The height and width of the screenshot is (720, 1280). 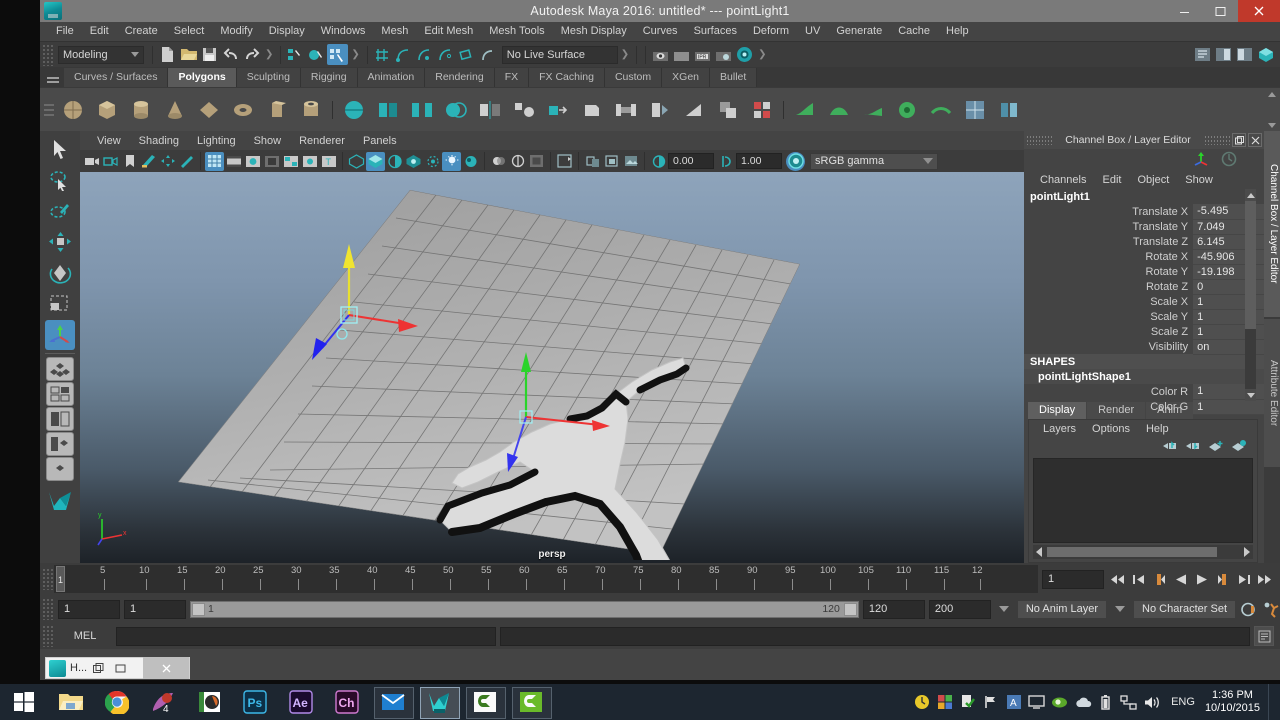 What do you see at coordinates (60, 304) in the screenshot?
I see `scale-tool` at bounding box center [60, 304].